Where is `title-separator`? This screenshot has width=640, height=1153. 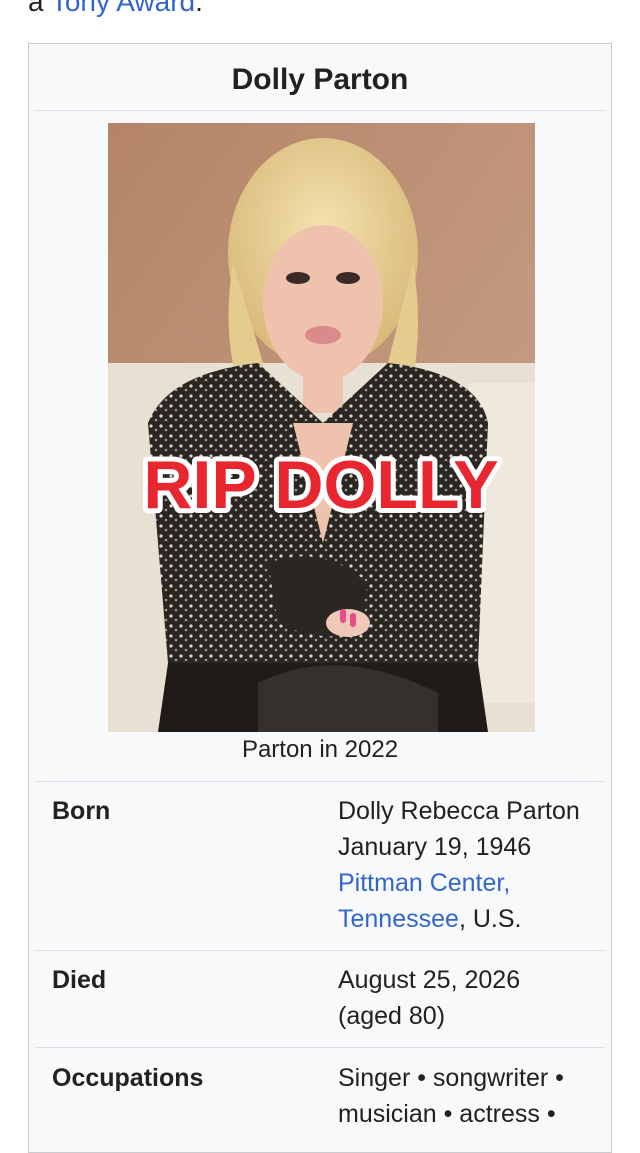 title-separator is located at coordinates (320, 110).